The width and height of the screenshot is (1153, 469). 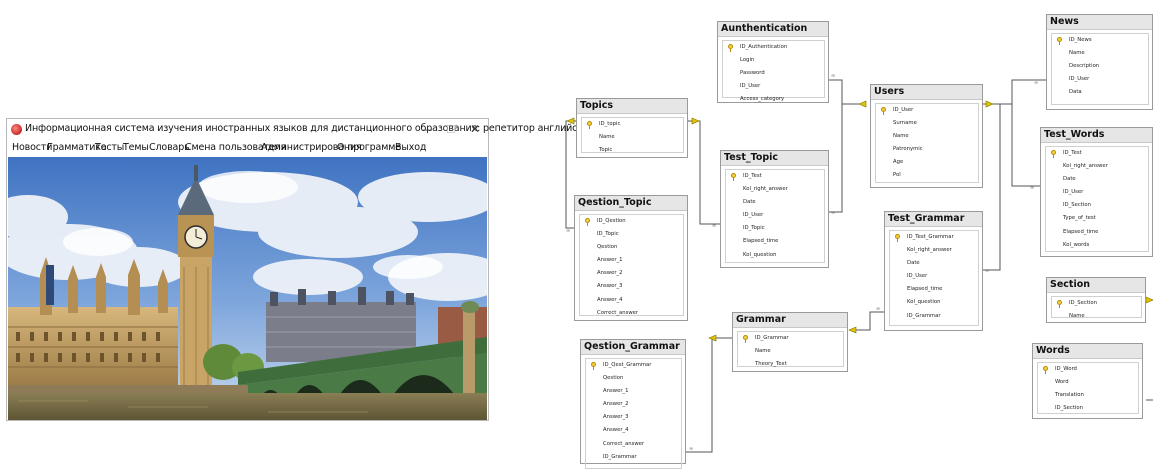 I want to click on table-title: Test_Words, so click(x=1096, y=135).